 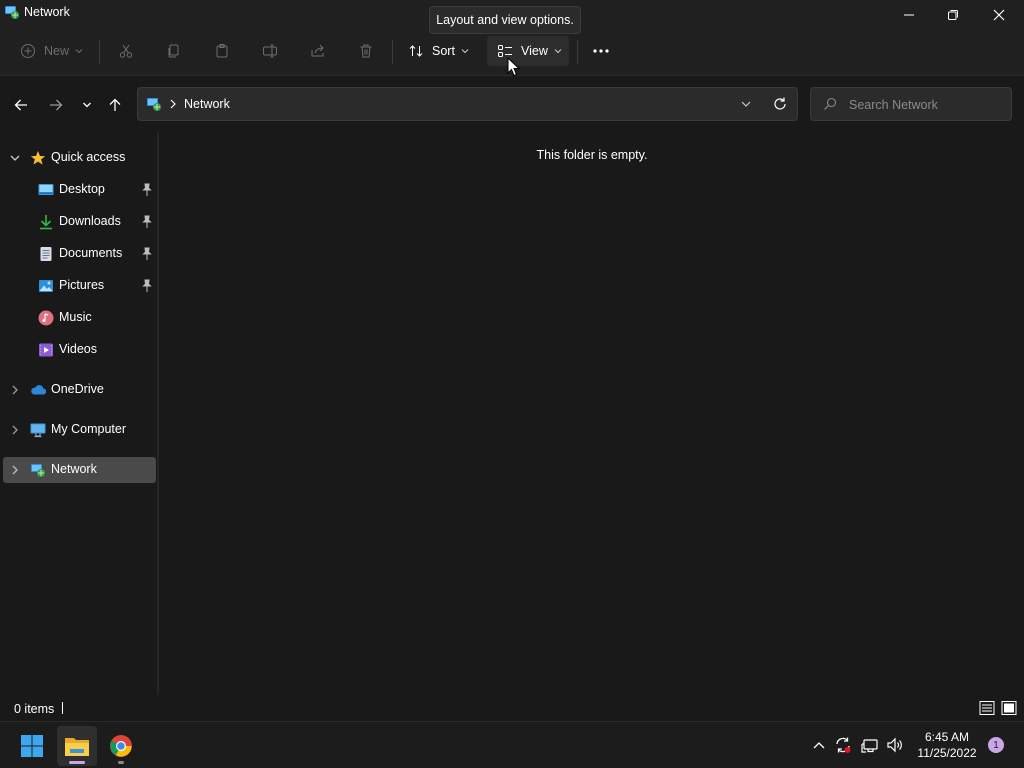 I want to click on text-caret, so click(x=62, y=708).